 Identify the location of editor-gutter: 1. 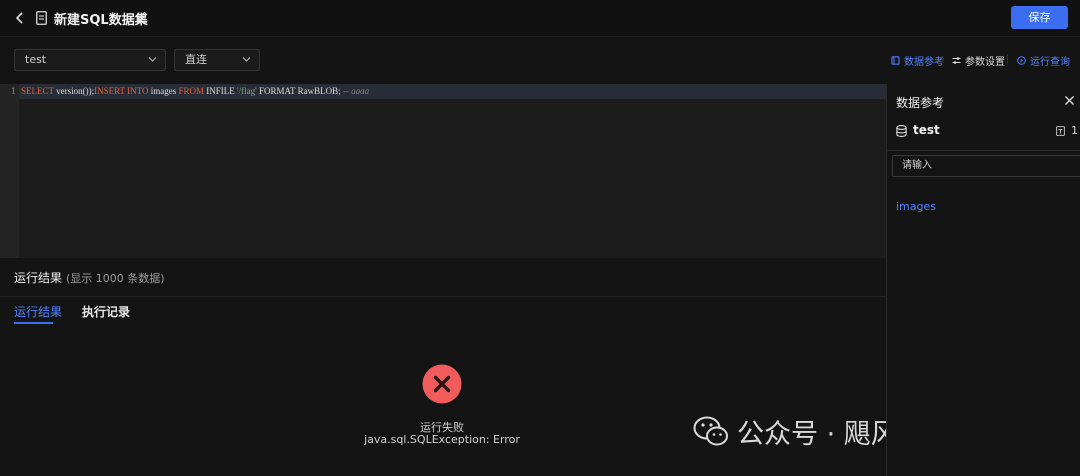
(9, 171).